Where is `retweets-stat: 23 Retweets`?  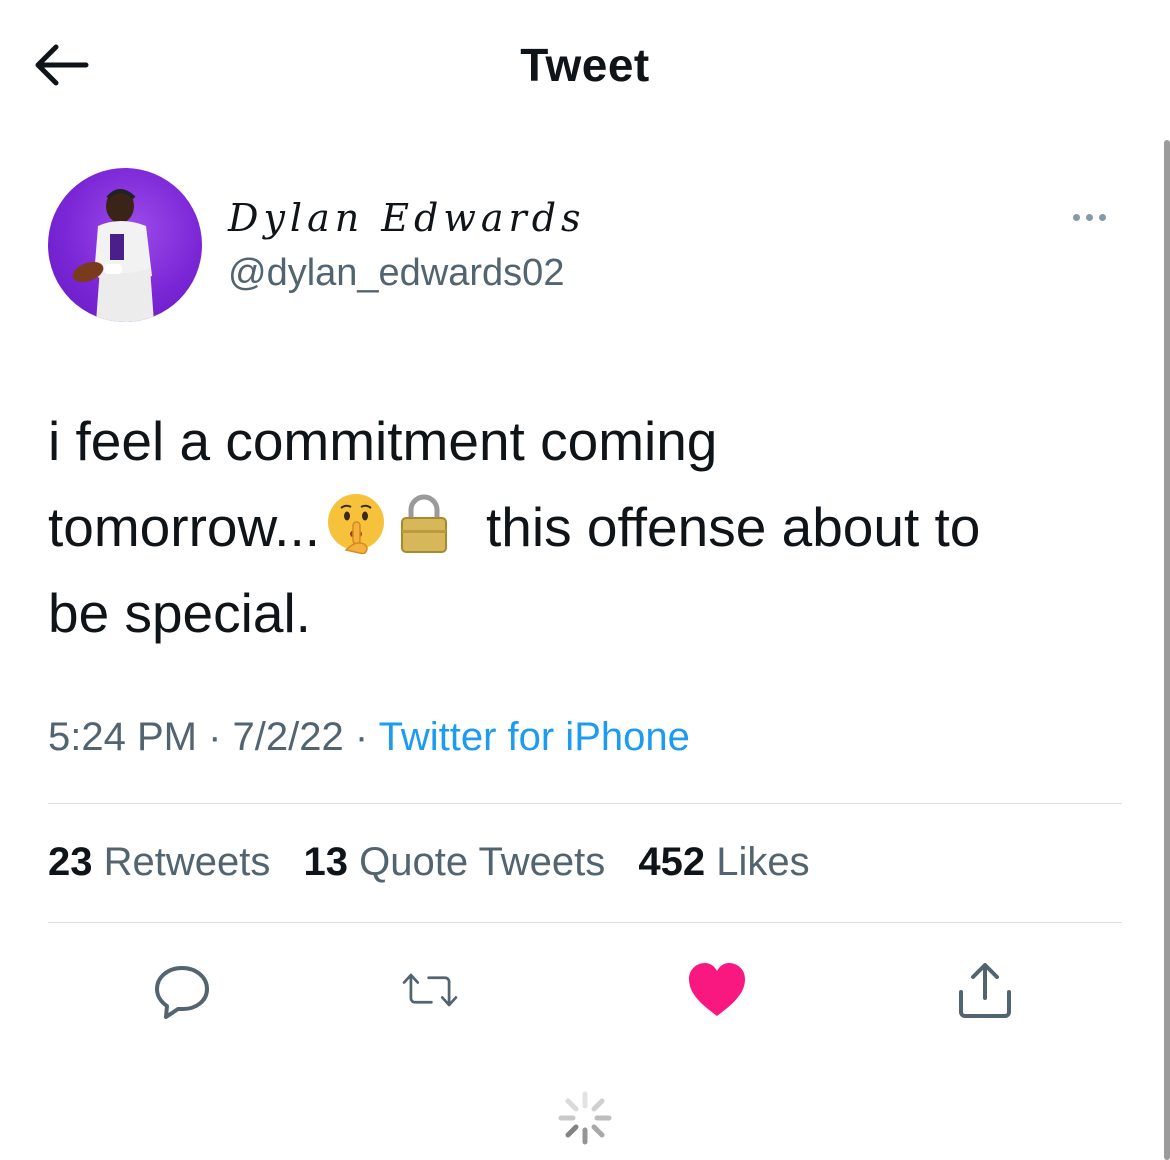
retweets-stat: 23 Retweets is located at coordinates (159, 862).